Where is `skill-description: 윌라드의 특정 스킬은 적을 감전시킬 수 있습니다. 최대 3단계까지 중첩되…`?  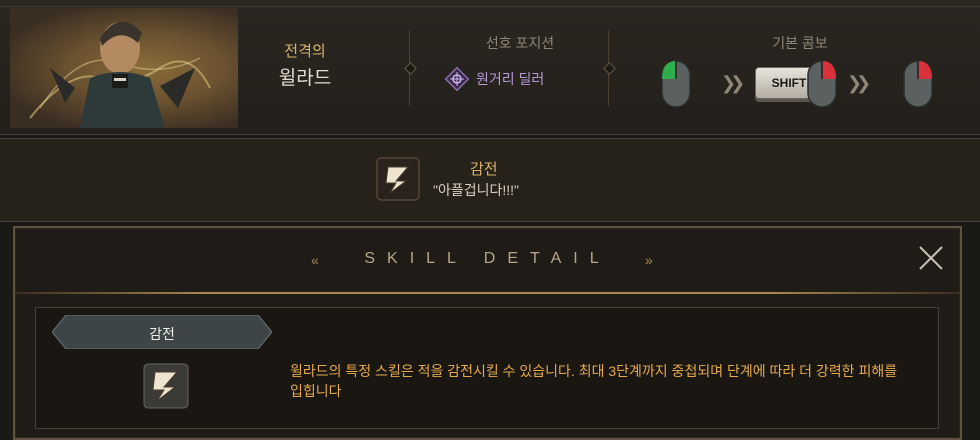
skill-description: 윌라드의 특정 스킬은 적을 감전시킬 수 있습니다. 최대 3단계까지 중첩되… is located at coordinates (594, 381).